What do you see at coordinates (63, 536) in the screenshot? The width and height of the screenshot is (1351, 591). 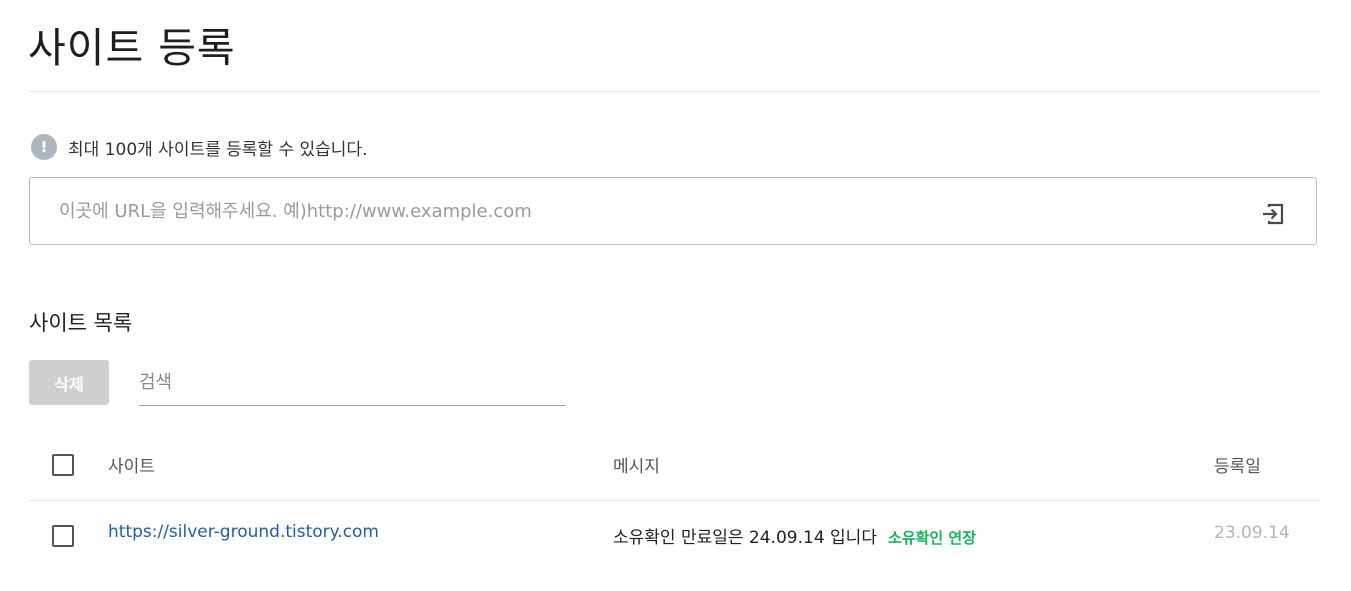 I see `row-checkbox` at bounding box center [63, 536].